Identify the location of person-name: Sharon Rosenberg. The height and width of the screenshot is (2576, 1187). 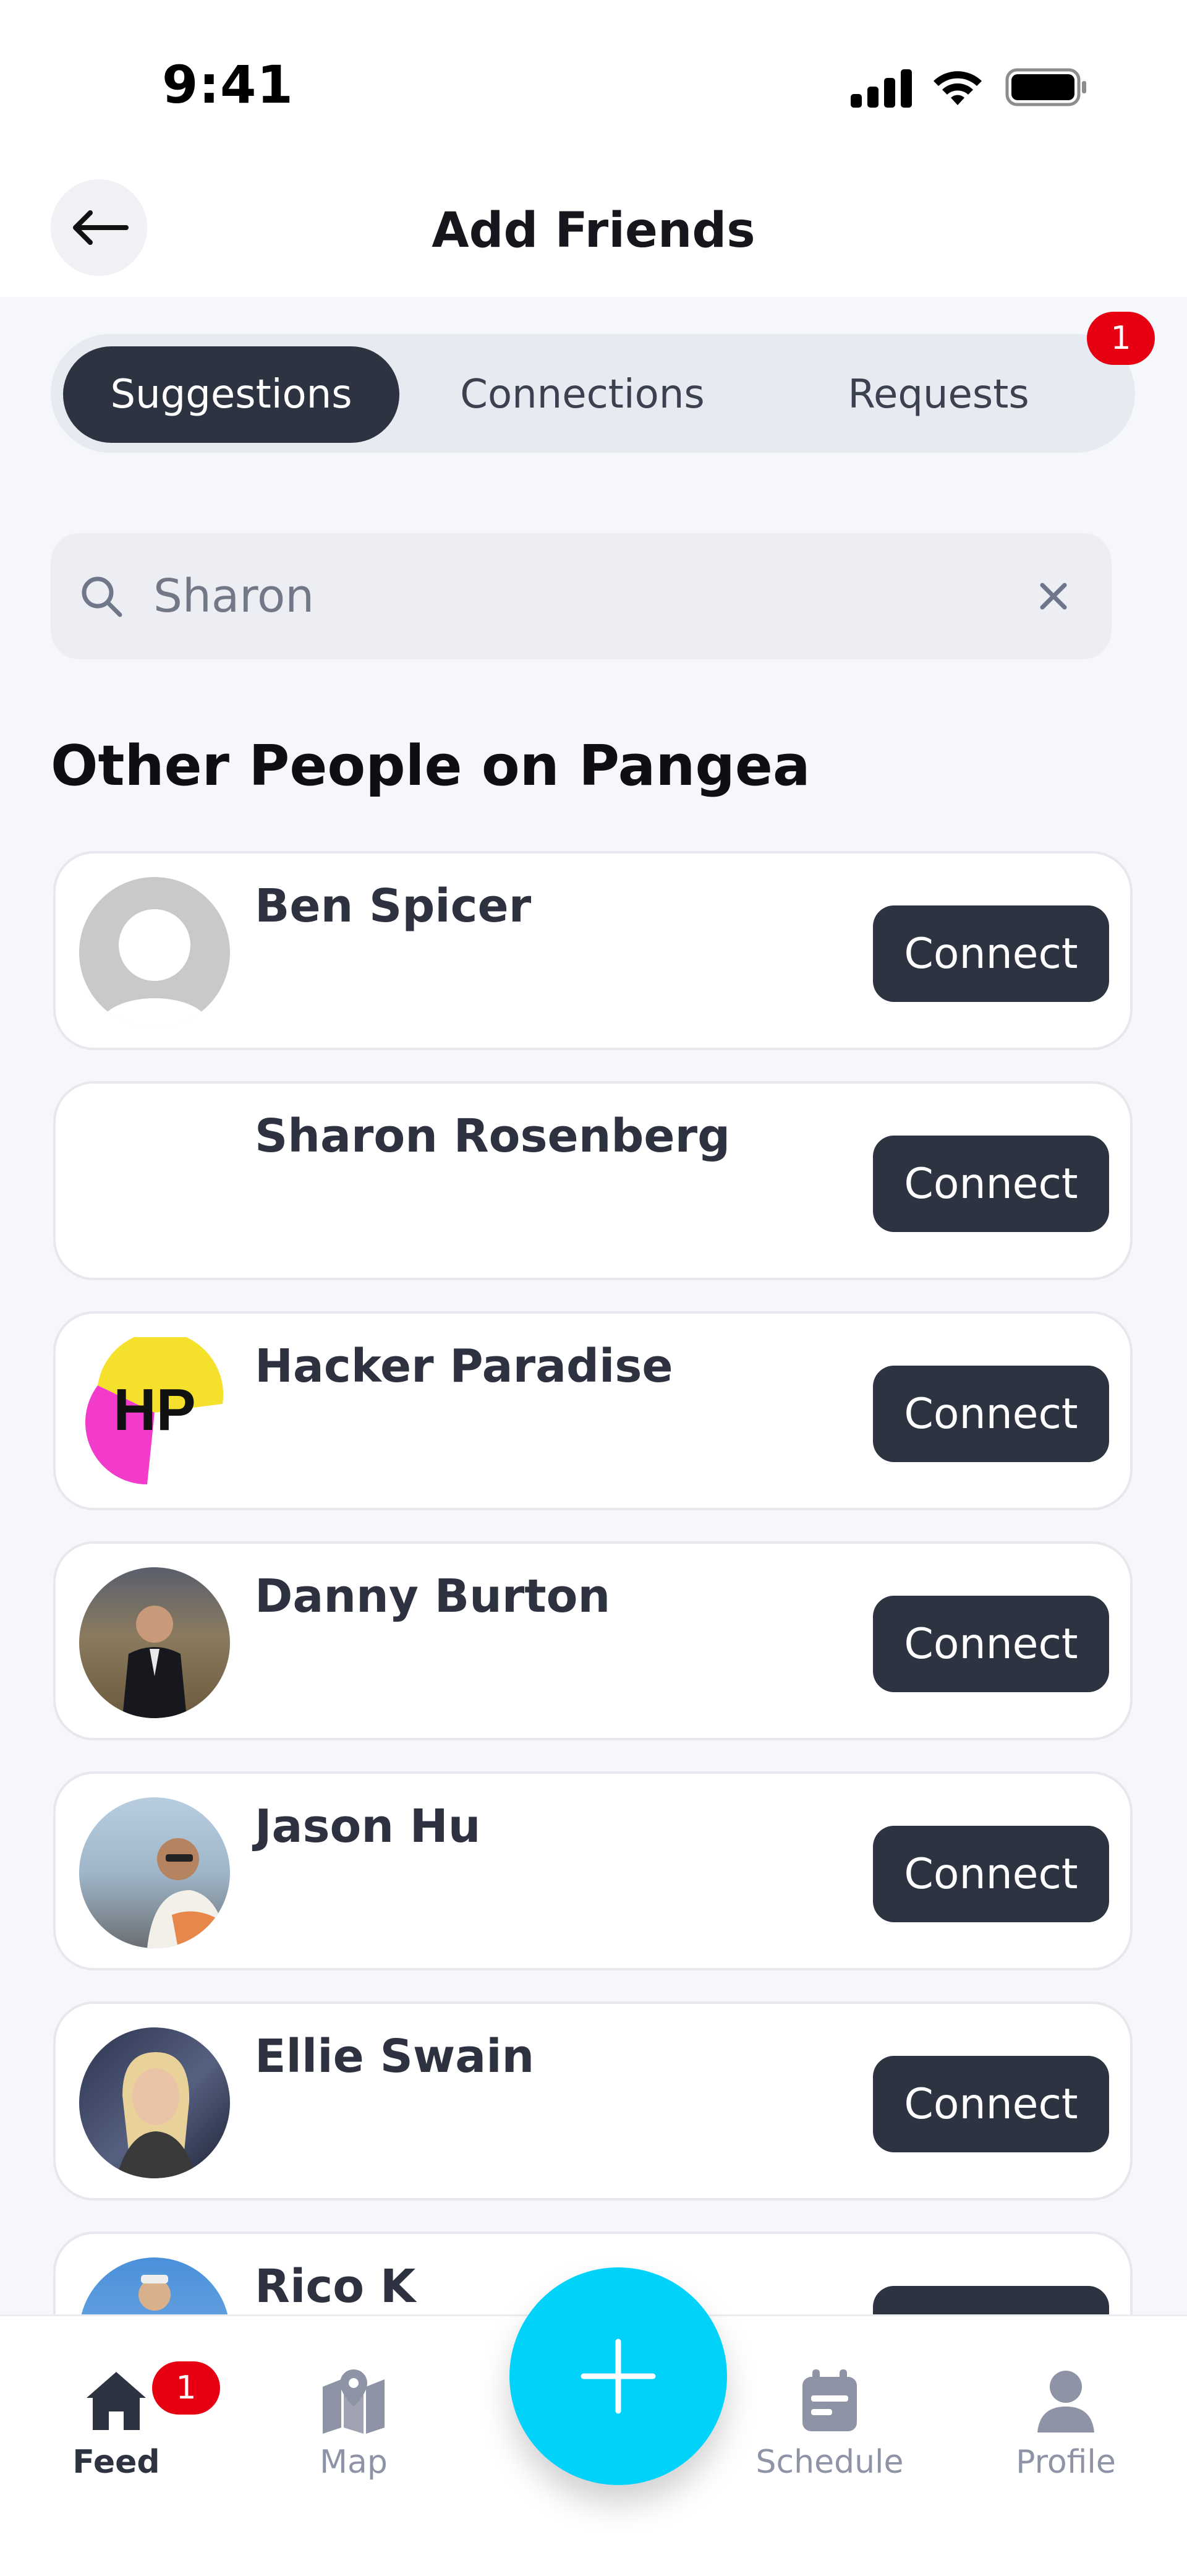
(493, 1136).